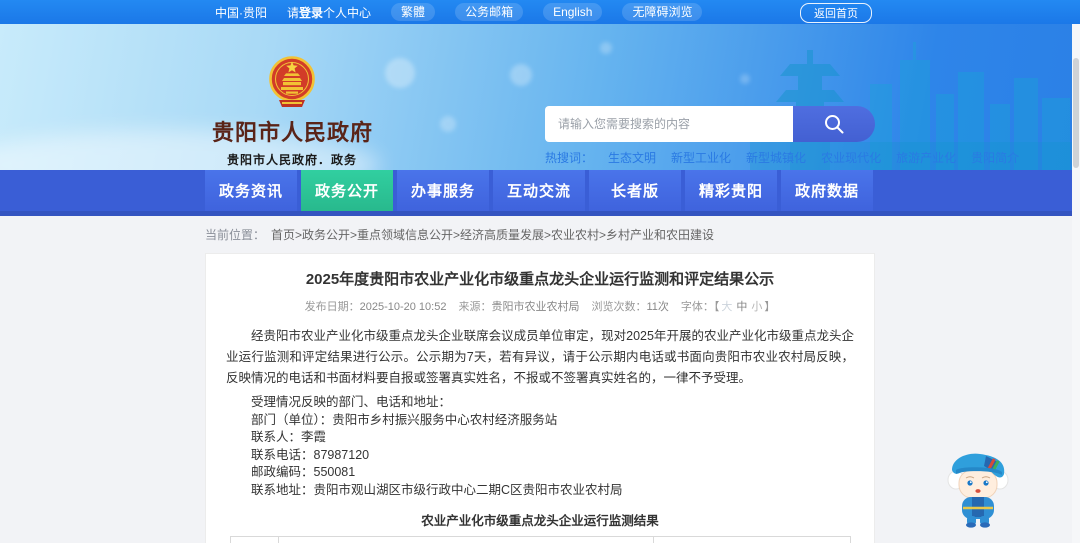  What do you see at coordinates (292, 81) in the screenshot?
I see `national-emblem-icon` at bounding box center [292, 81].